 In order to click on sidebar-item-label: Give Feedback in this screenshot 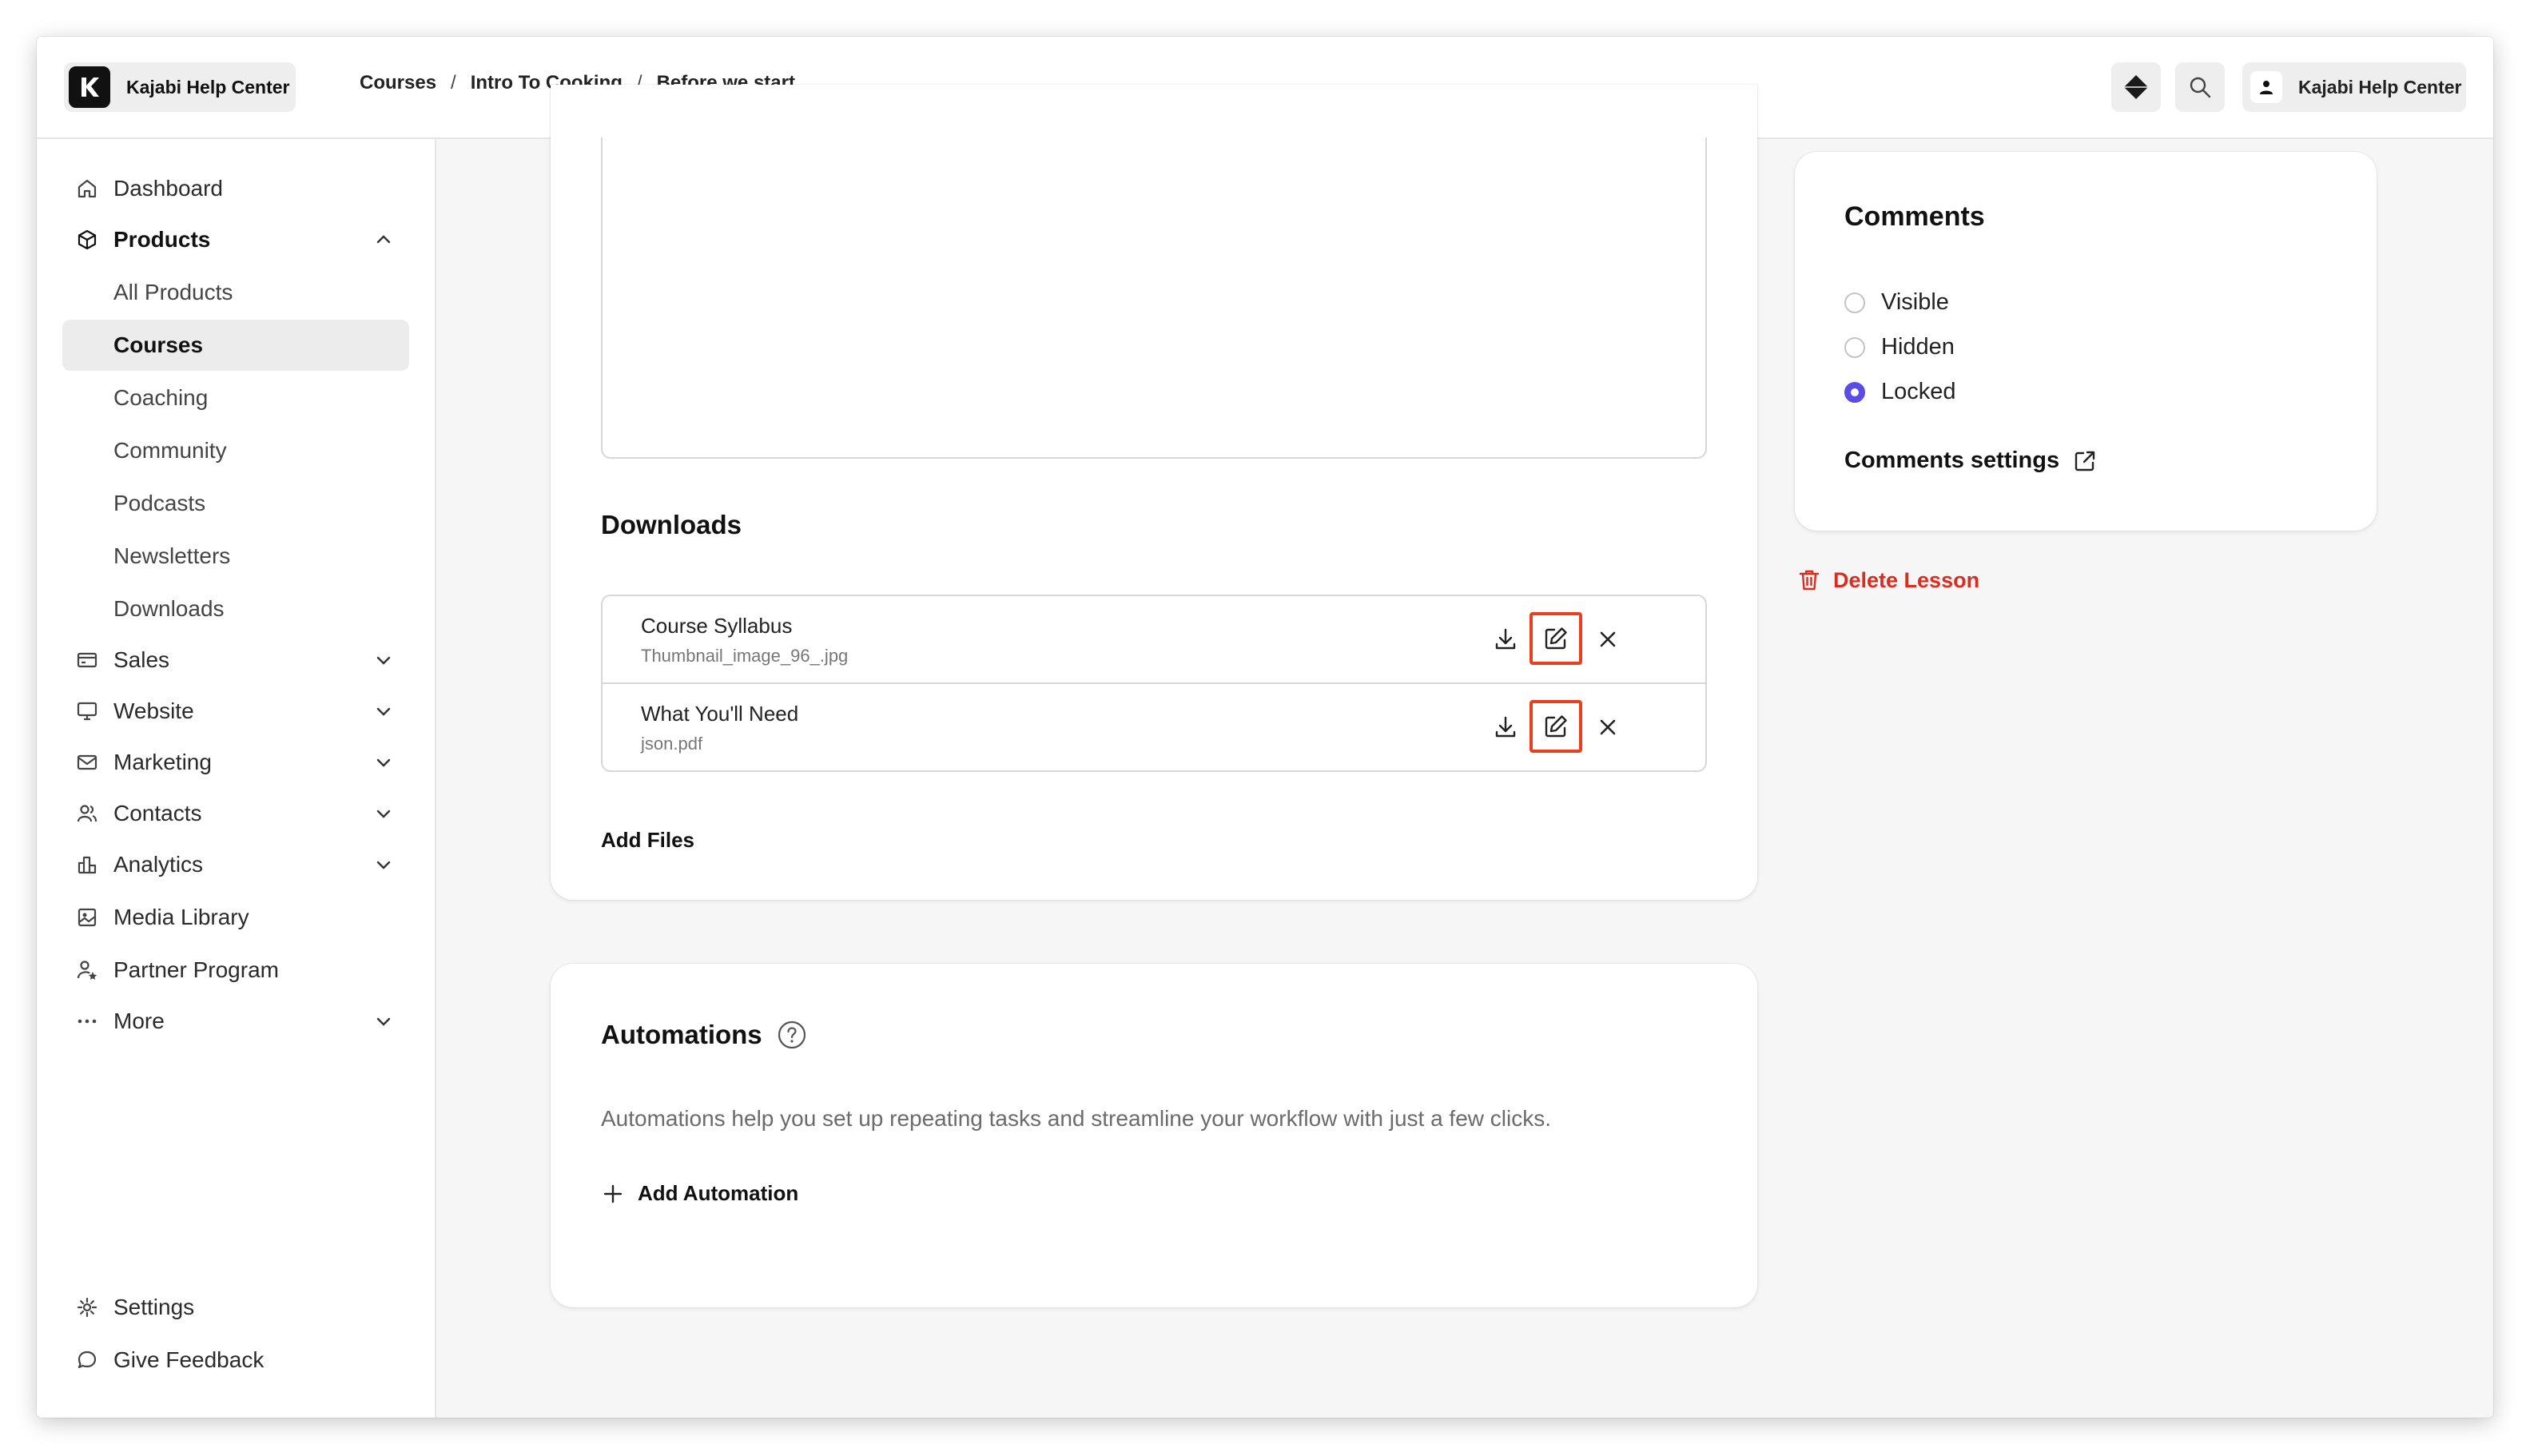, I will do `click(189, 1359)`.